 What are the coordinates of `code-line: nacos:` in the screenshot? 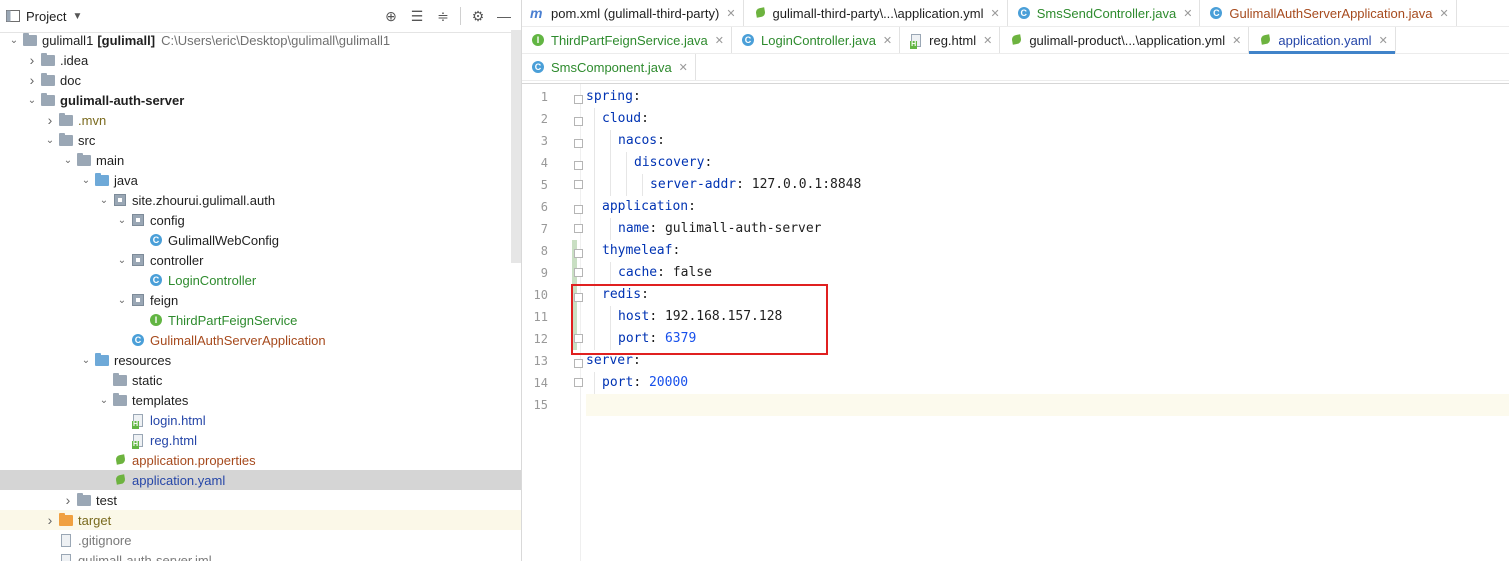 It's located at (1047, 141).